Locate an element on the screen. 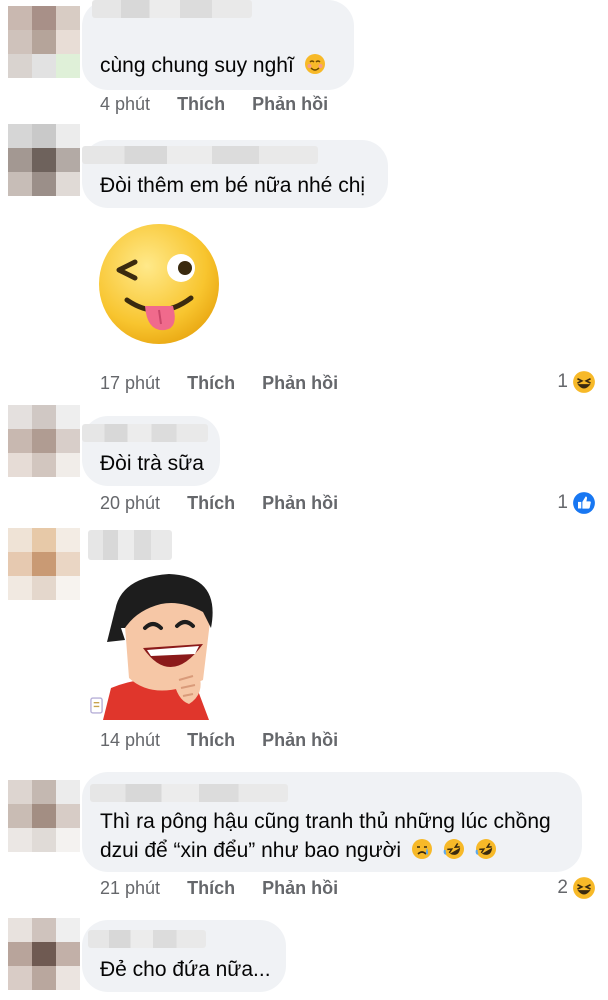  comment-time: 17 phút is located at coordinates (130, 383).